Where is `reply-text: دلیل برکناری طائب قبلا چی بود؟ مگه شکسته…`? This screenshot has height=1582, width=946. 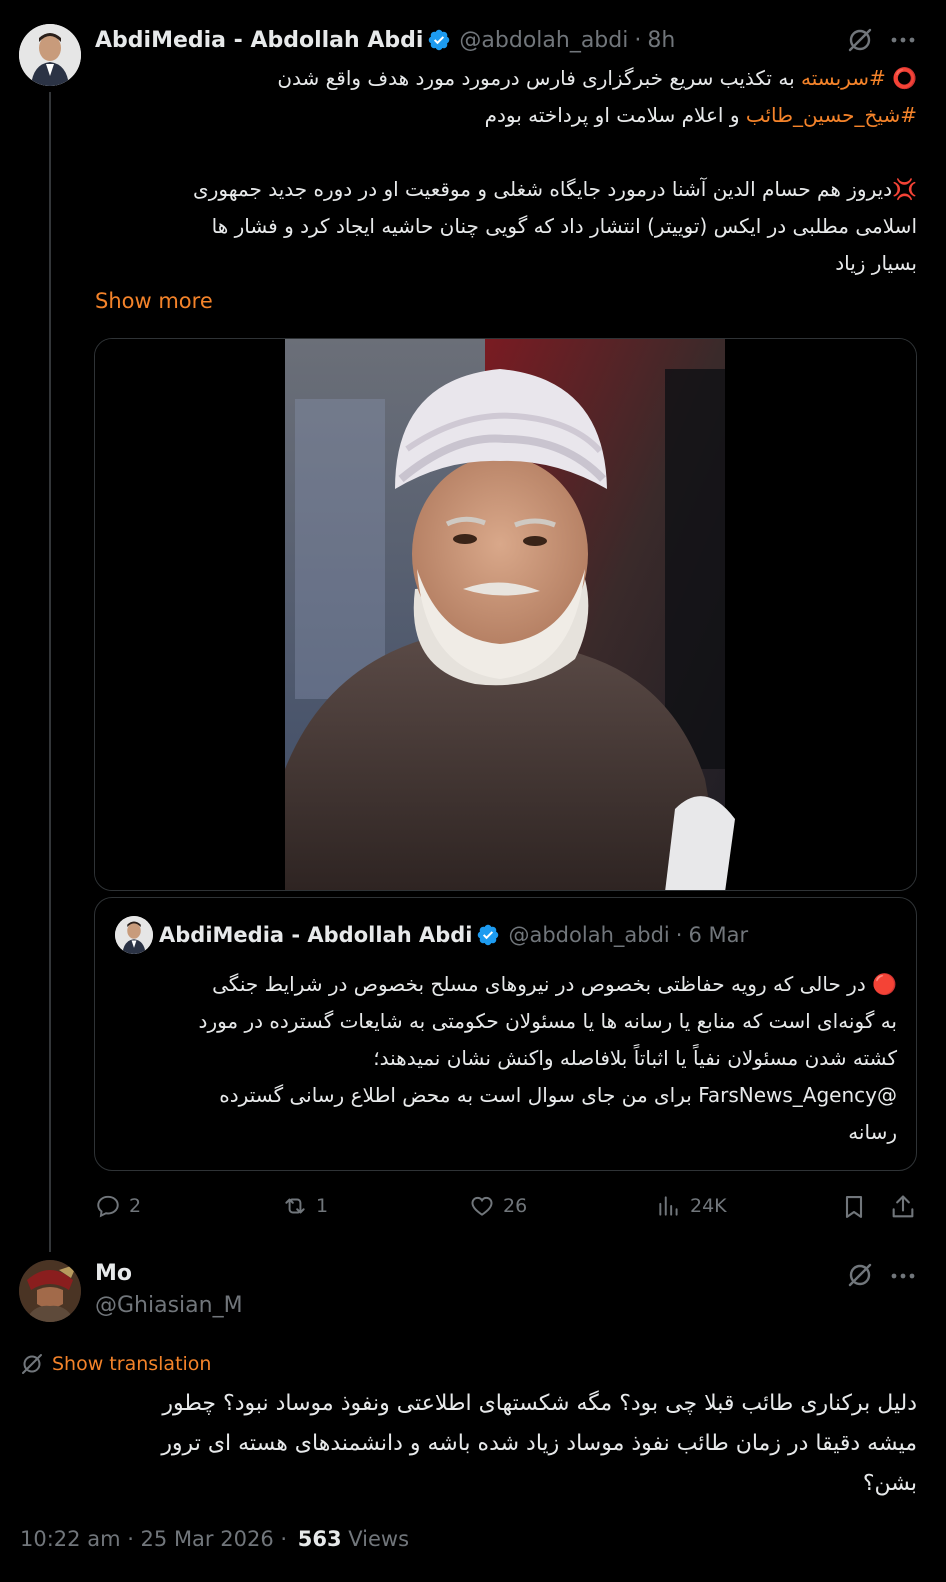
reply-text: دلیل برکناری طائب قبلا چی بود؟ مگه شکسته… is located at coordinates (468, 1444).